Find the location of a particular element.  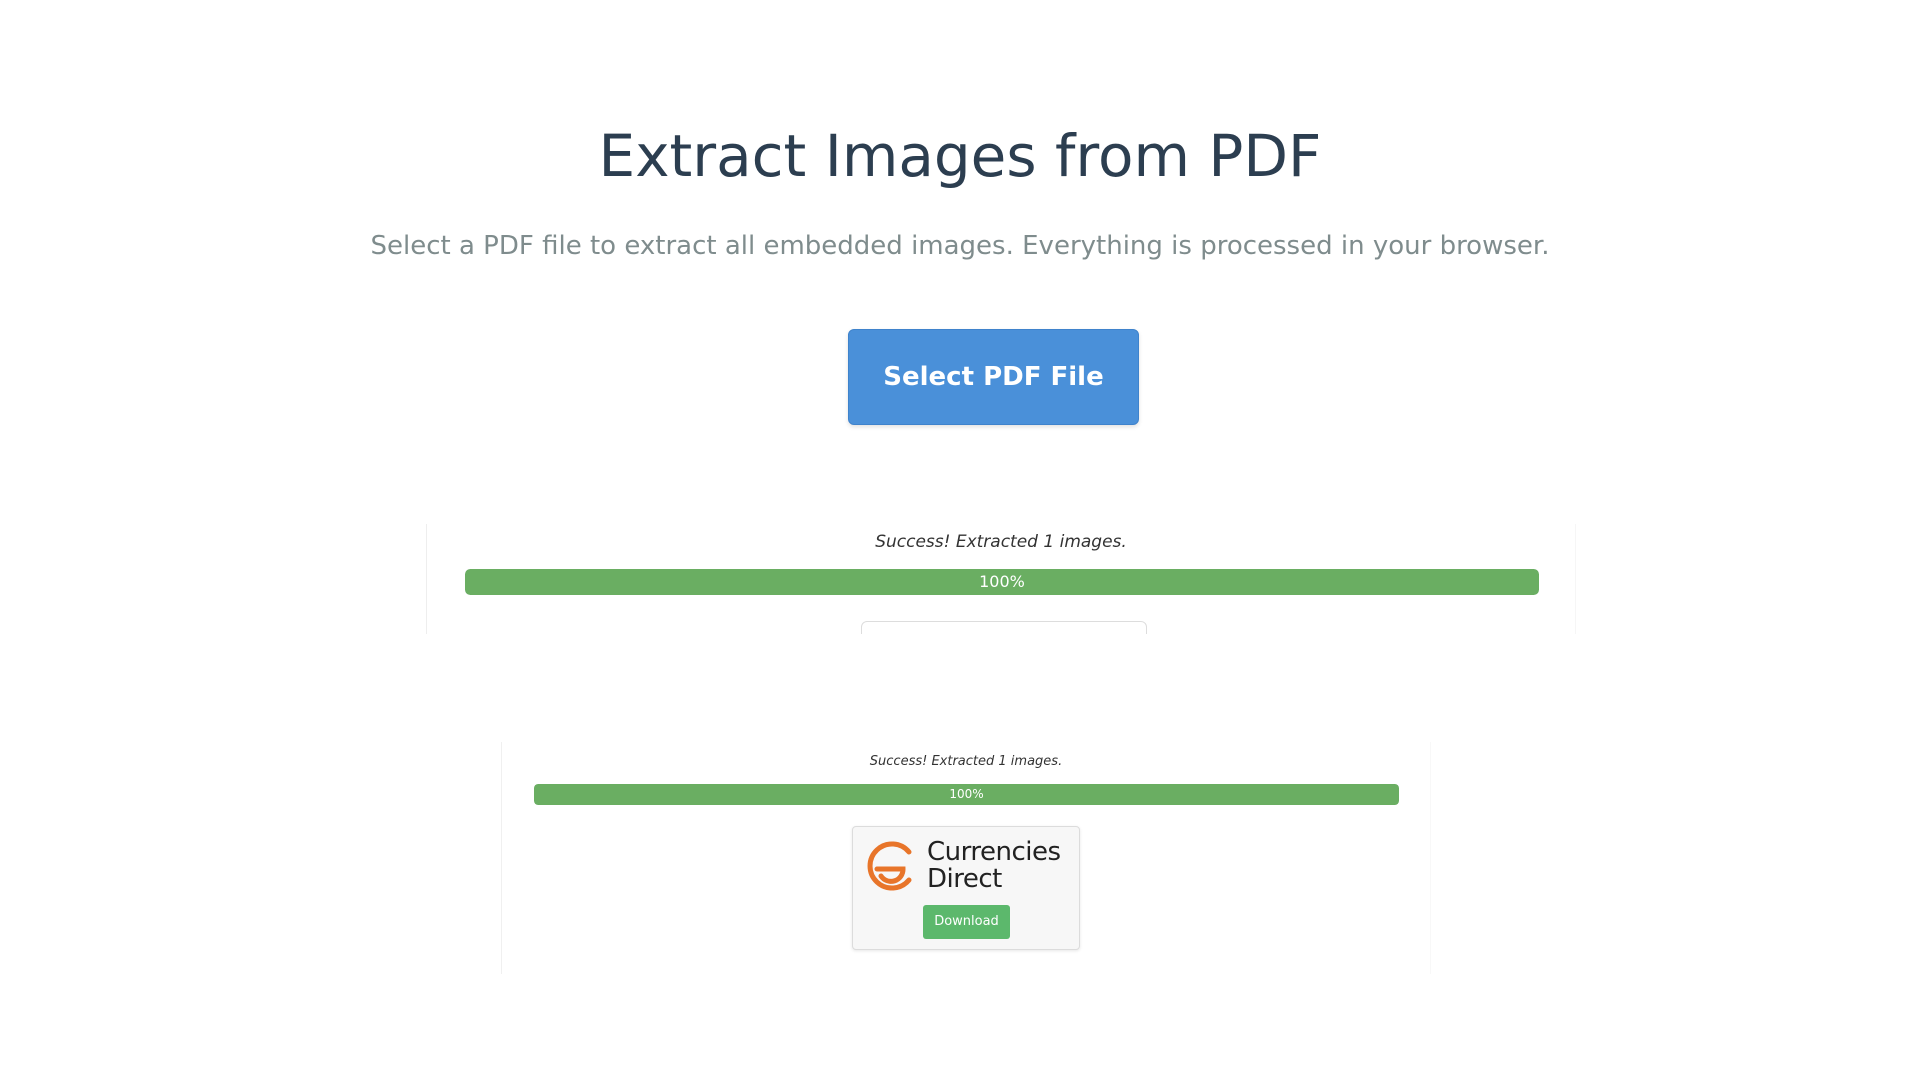

page-title: Extract Images from PDF is located at coordinates (960, 156).